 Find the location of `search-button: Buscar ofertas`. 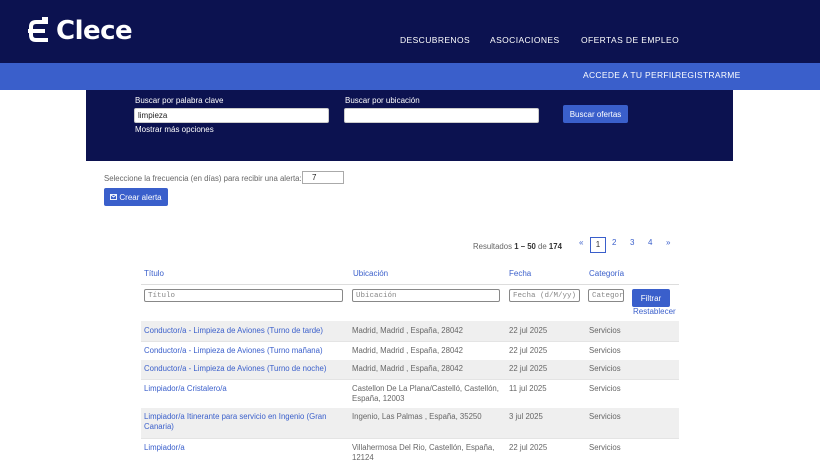

search-button: Buscar ofertas is located at coordinates (595, 114).